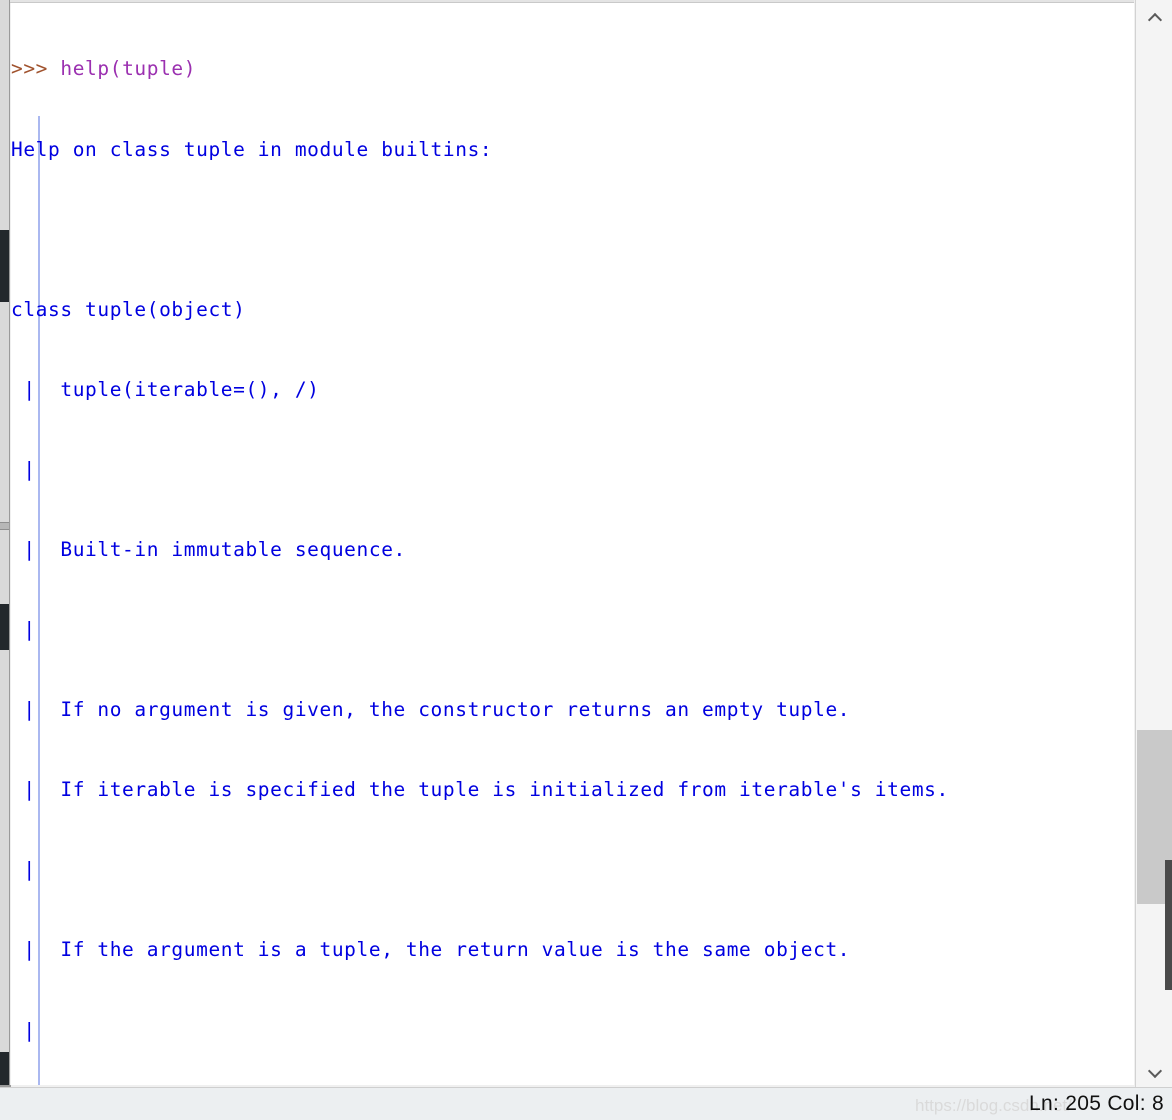 The image size is (1172, 1120). Describe the element at coordinates (572, 69) in the screenshot. I see `shell-prompt-line: >>> help(tuple)` at that location.